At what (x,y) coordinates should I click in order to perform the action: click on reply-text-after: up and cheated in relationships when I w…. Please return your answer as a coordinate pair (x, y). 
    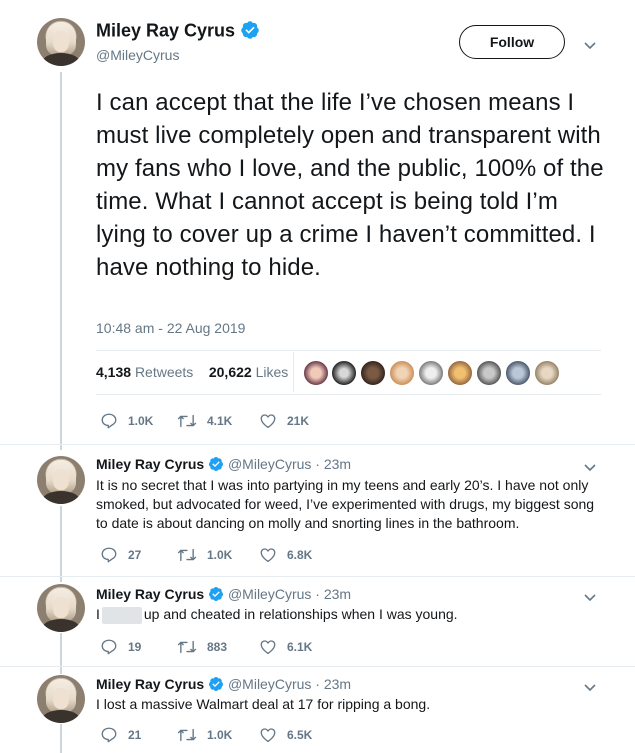
    Looking at the image, I should click on (300, 614).